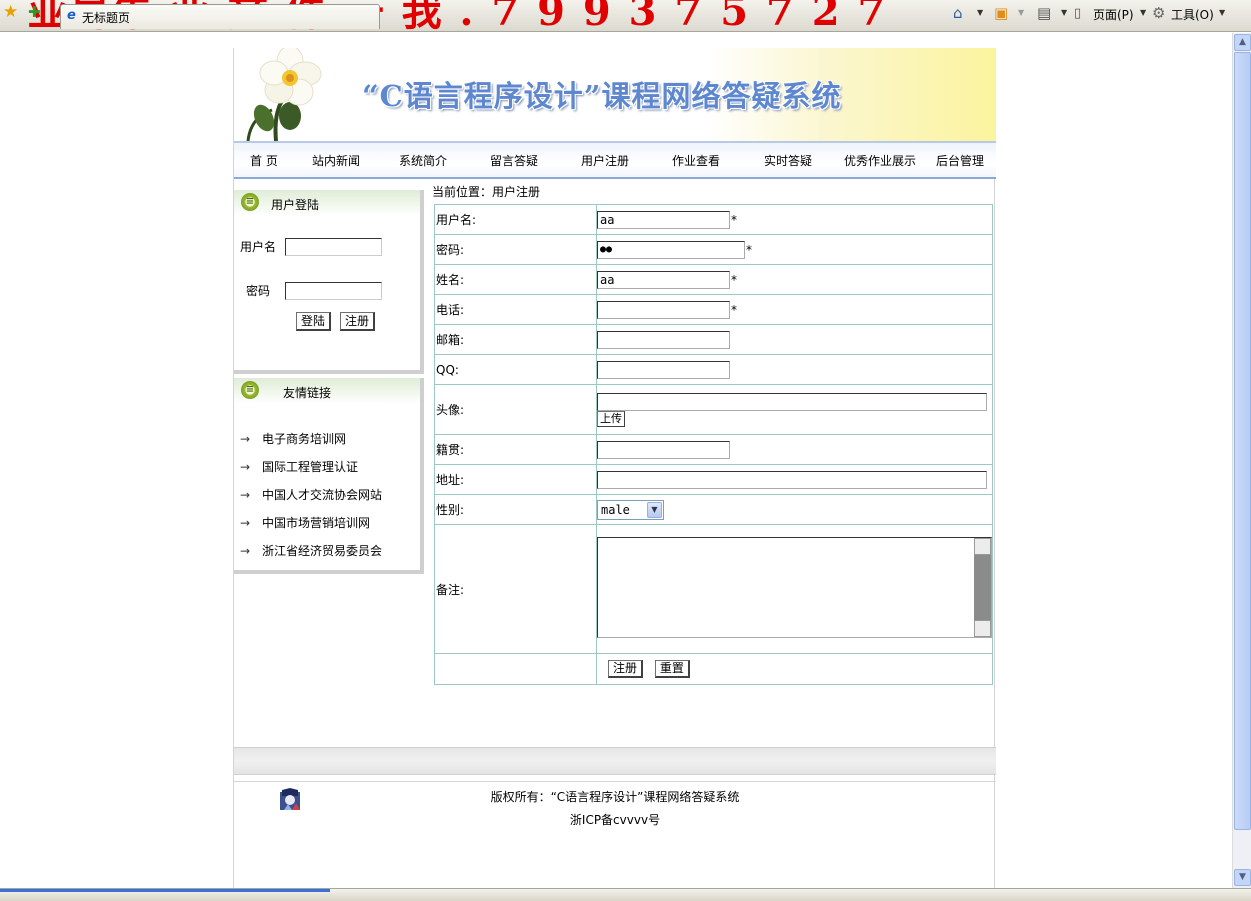  What do you see at coordinates (615, 820) in the screenshot?
I see `footer-icp: 浙ICP备cvvvv号` at bounding box center [615, 820].